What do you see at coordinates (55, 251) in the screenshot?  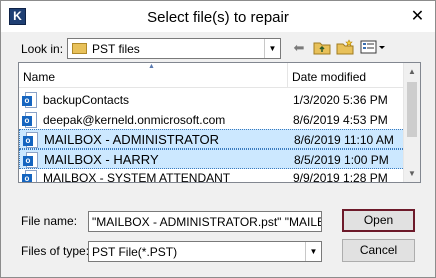 I see `file-type-label: Files of type:` at bounding box center [55, 251].